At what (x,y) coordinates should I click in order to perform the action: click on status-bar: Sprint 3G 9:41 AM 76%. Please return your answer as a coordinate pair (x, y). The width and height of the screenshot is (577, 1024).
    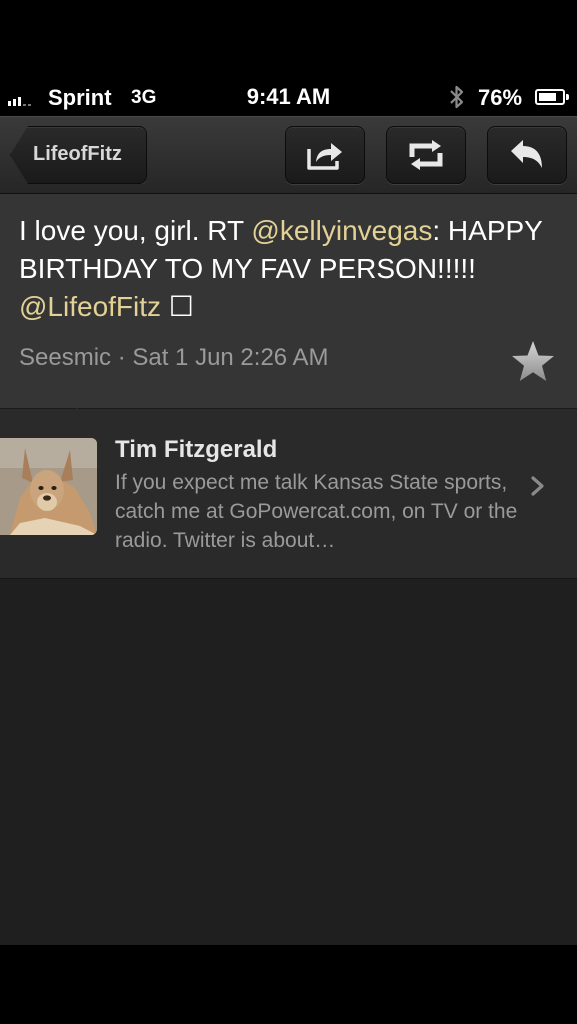
    Looking at the image, I should click on (288, 98).